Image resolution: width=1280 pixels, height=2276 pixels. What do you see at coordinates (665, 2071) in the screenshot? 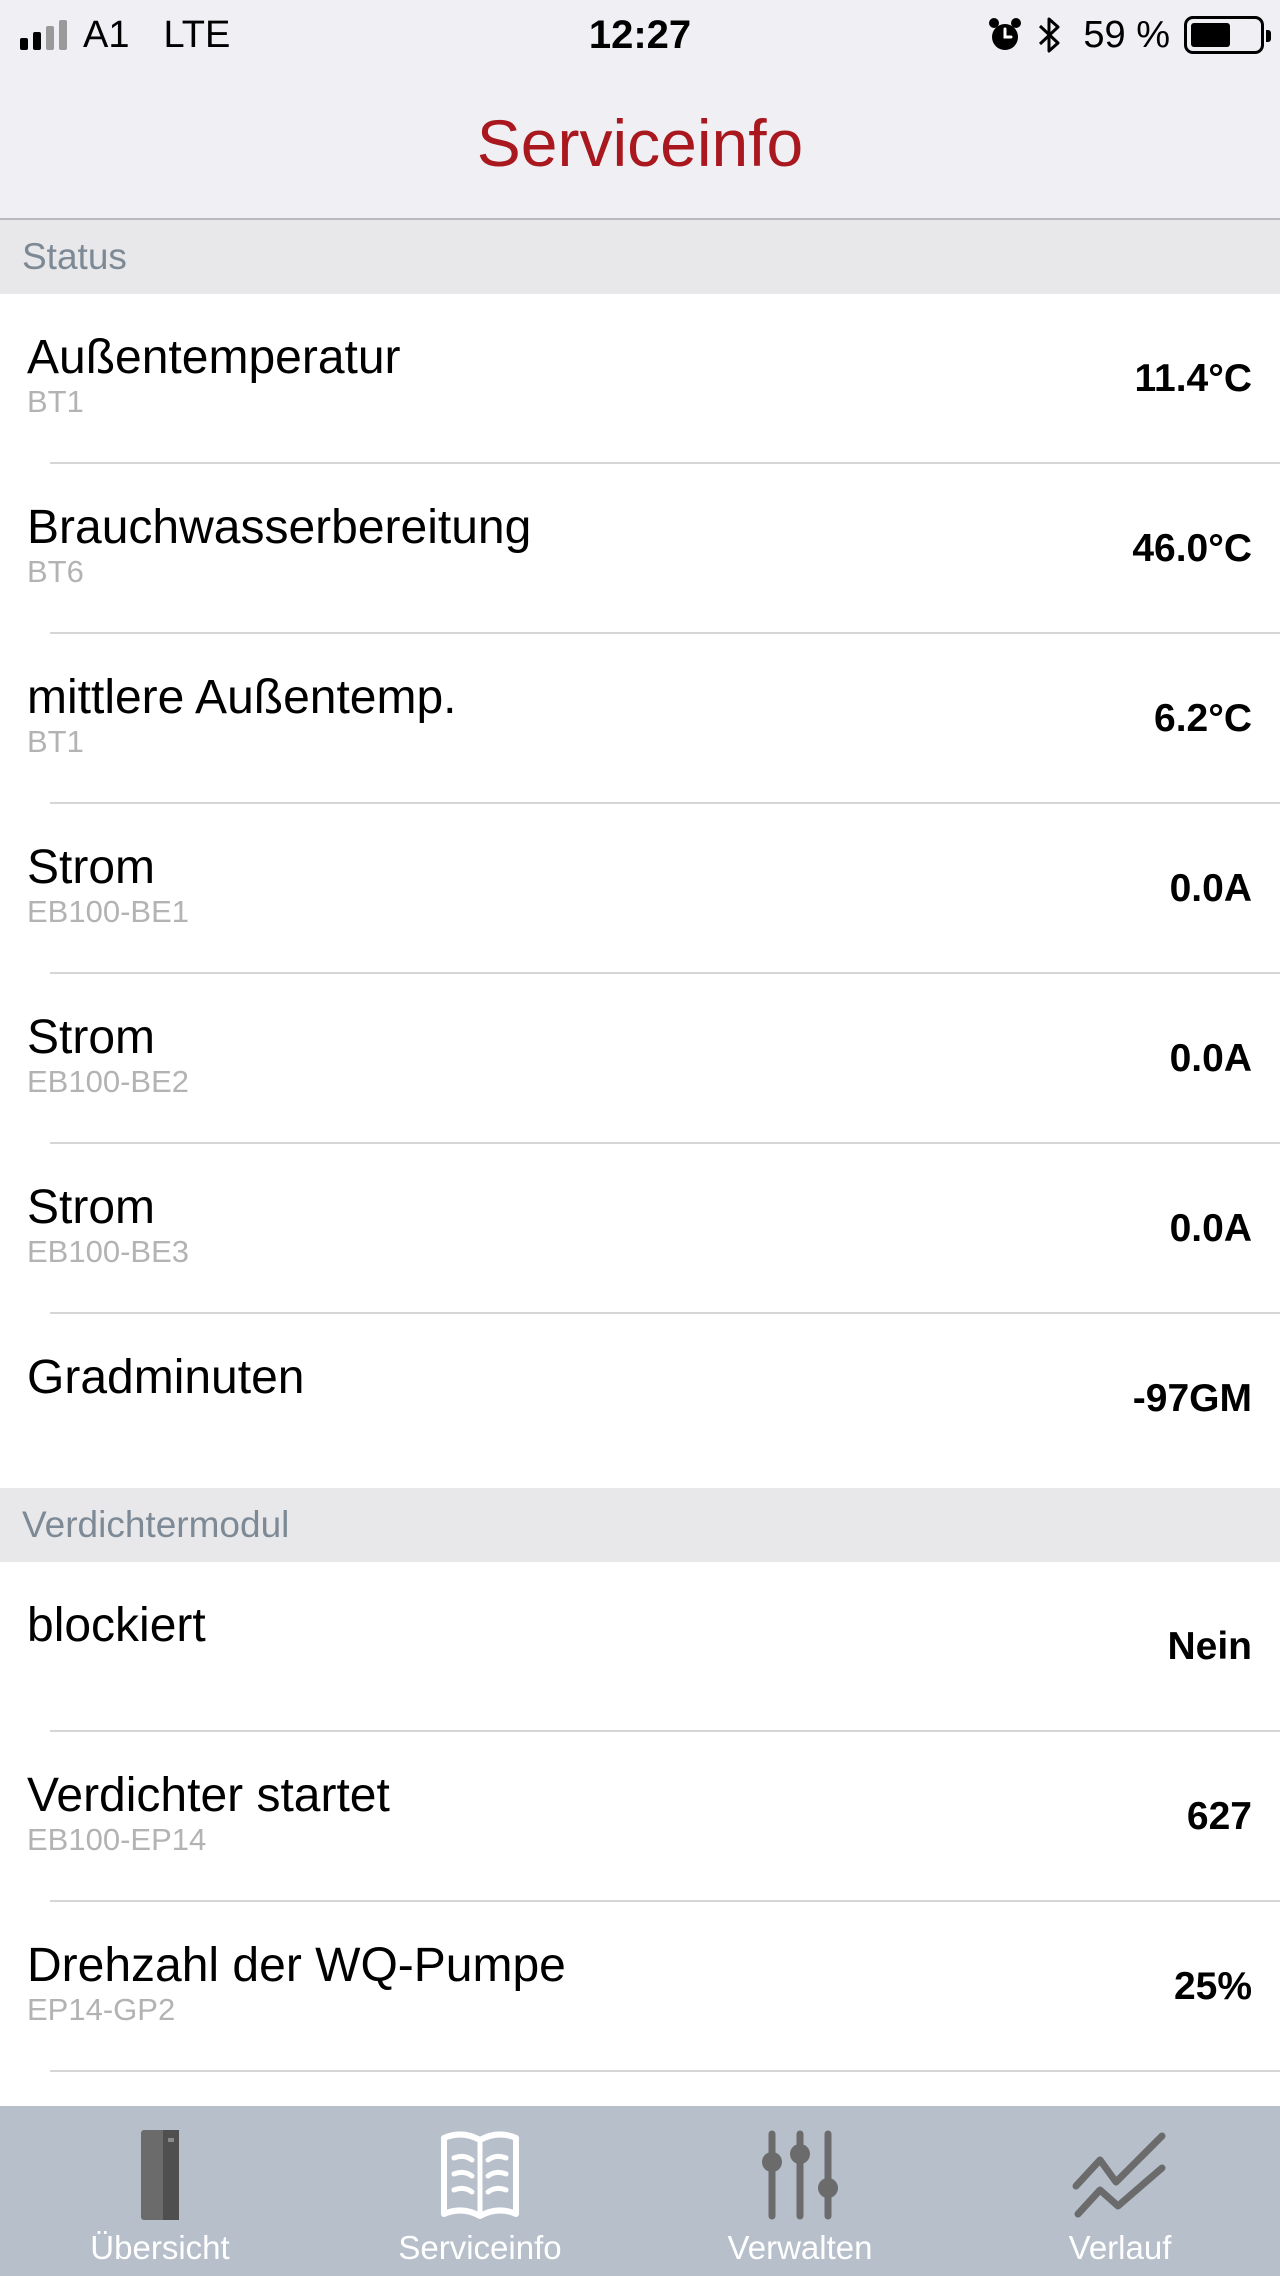
I see `row-divider` at bounding box center [665, 2071].